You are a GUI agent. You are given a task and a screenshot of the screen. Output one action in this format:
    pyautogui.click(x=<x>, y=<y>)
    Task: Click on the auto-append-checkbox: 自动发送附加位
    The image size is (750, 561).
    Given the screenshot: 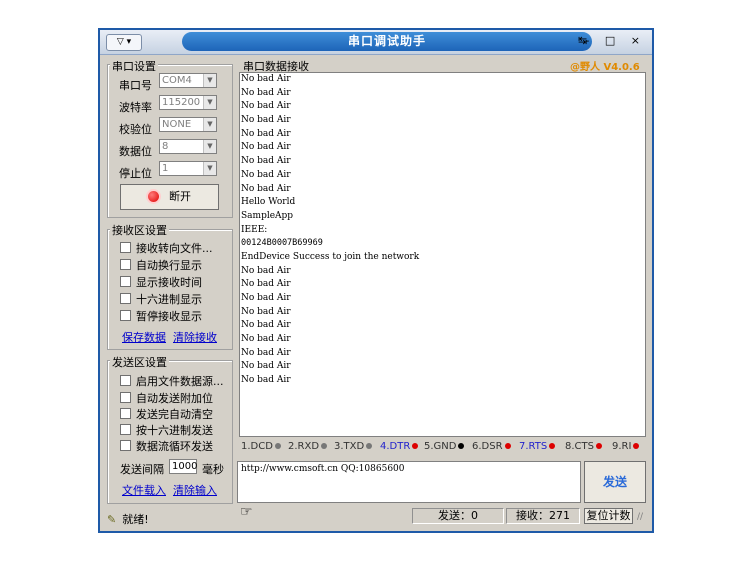 What is the action you would take?
    pyautogui.click(x=166, y=398)
    